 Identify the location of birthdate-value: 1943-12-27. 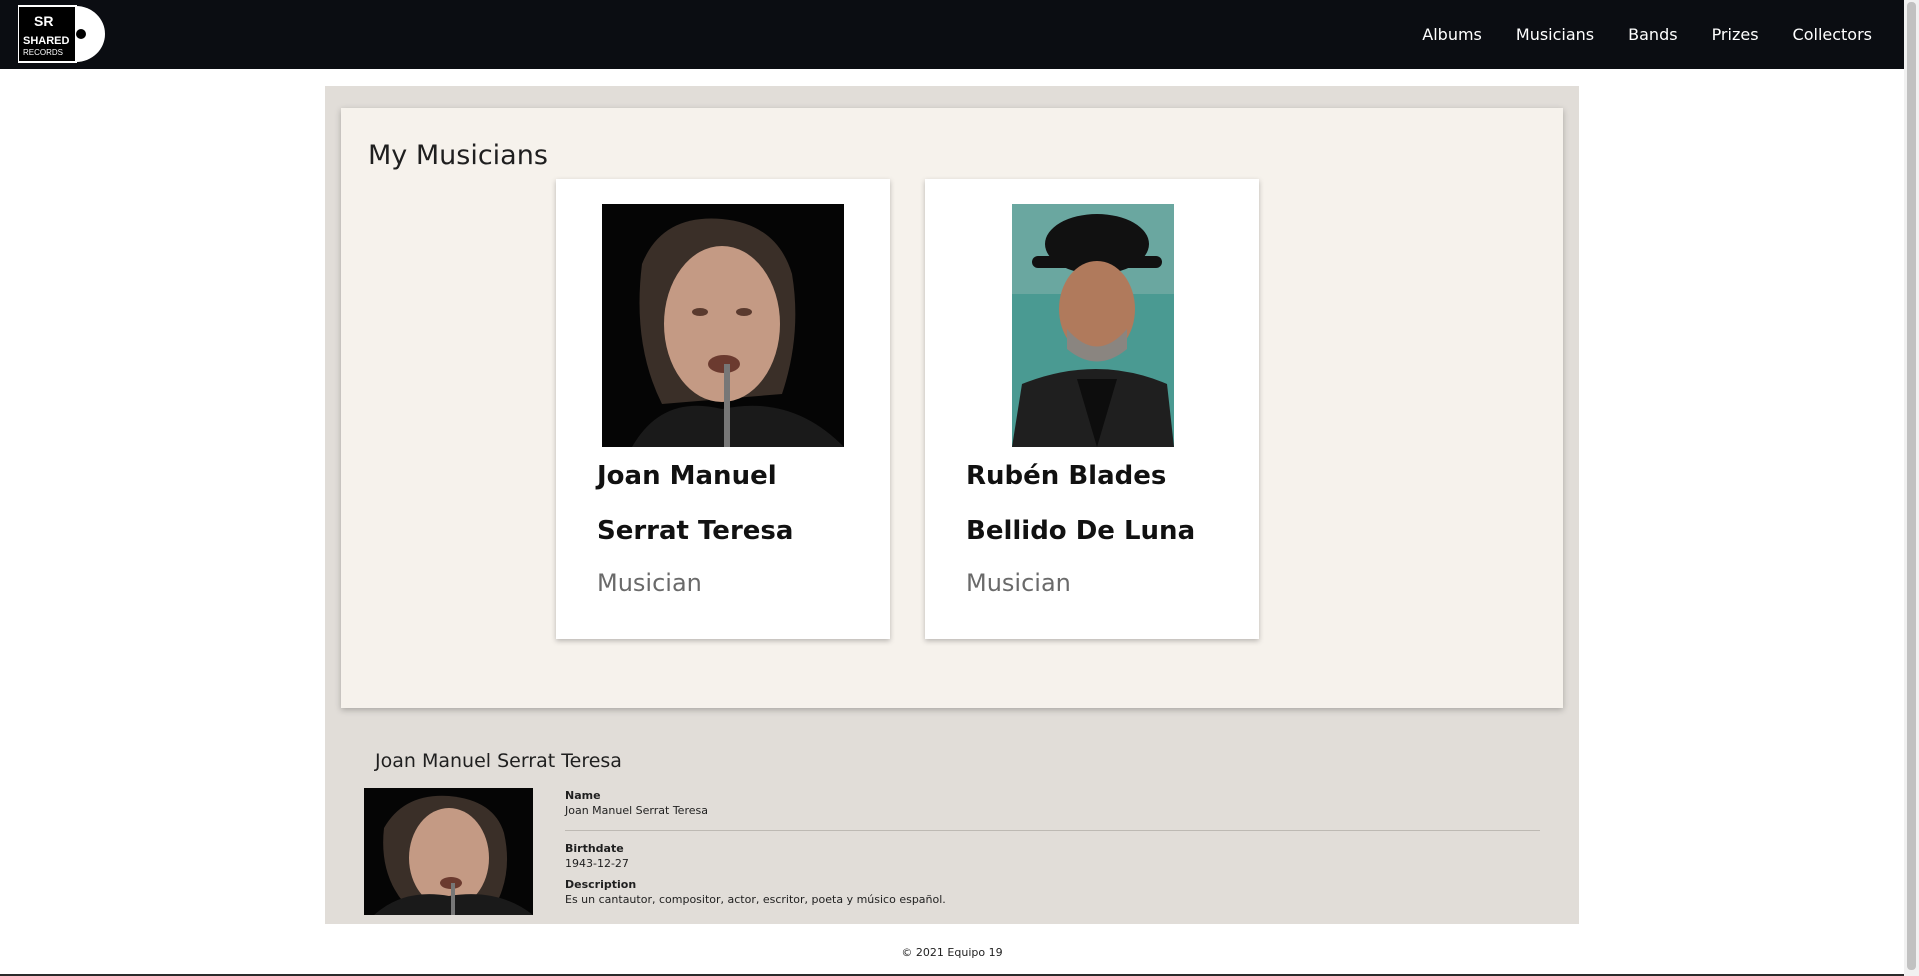
(597, 863).